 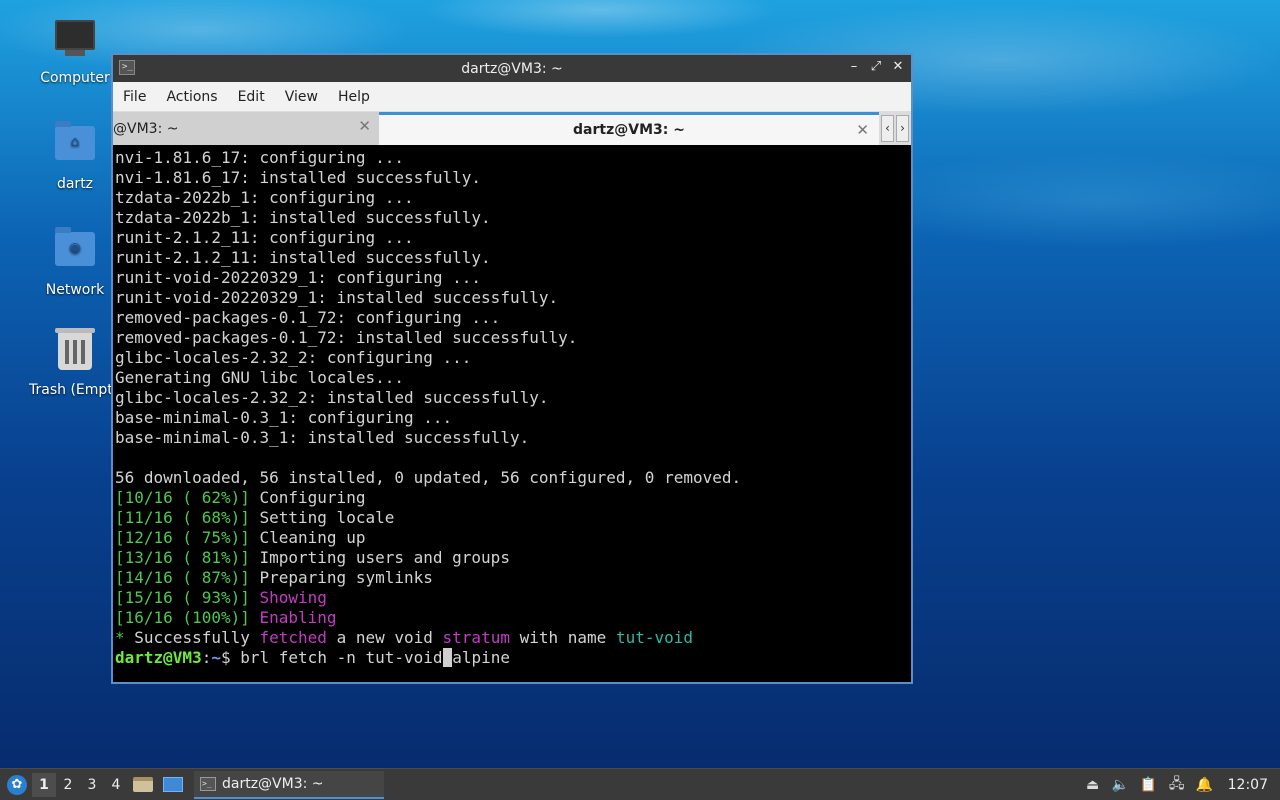 I want to click on clock: 12:07, so click(x=1248, y=785).